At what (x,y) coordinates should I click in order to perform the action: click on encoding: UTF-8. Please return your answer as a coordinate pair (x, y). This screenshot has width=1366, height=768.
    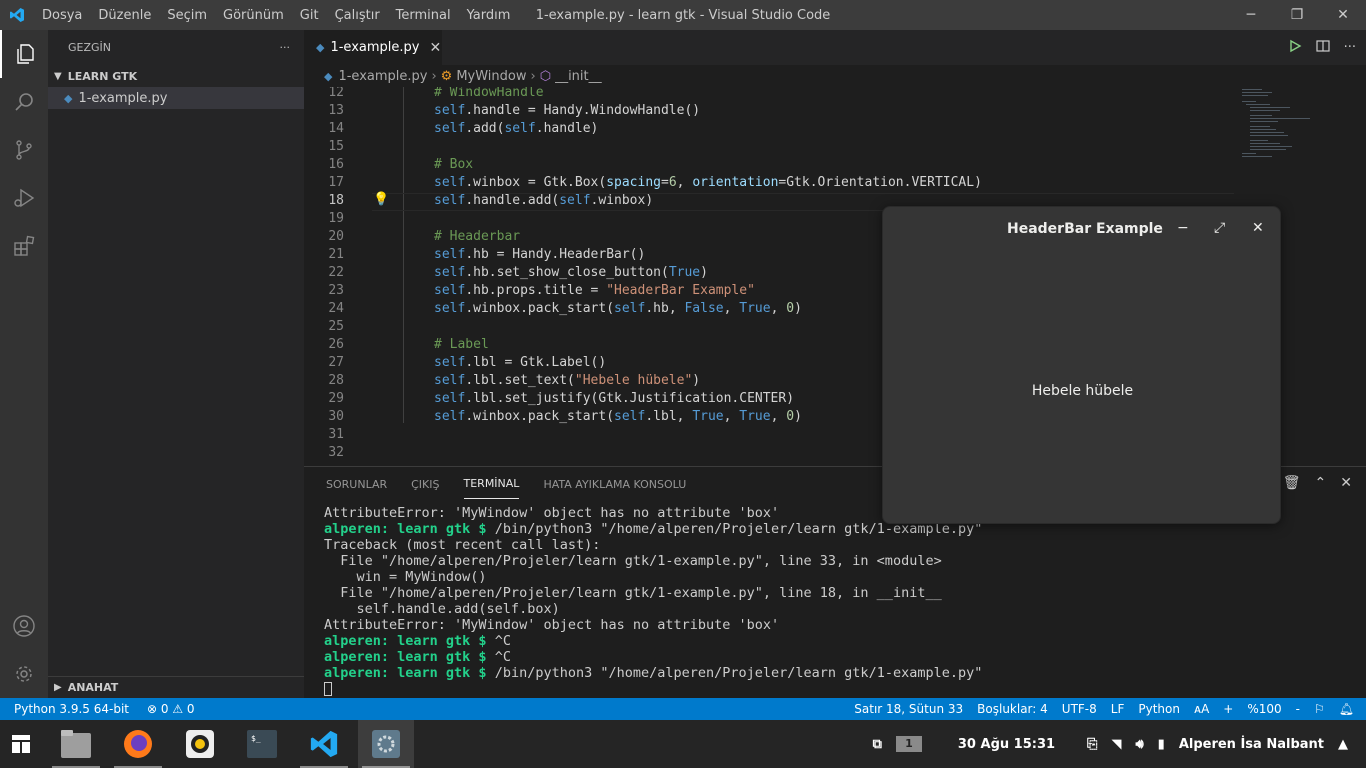
    Looking at the image, I should click on (1079, 709).